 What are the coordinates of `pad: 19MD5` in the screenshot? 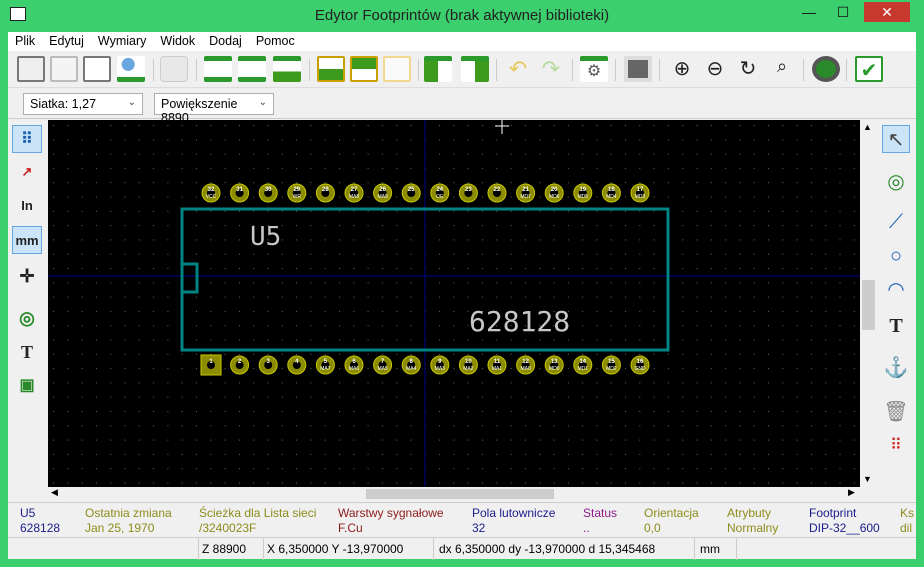 It's located at (583, 193).